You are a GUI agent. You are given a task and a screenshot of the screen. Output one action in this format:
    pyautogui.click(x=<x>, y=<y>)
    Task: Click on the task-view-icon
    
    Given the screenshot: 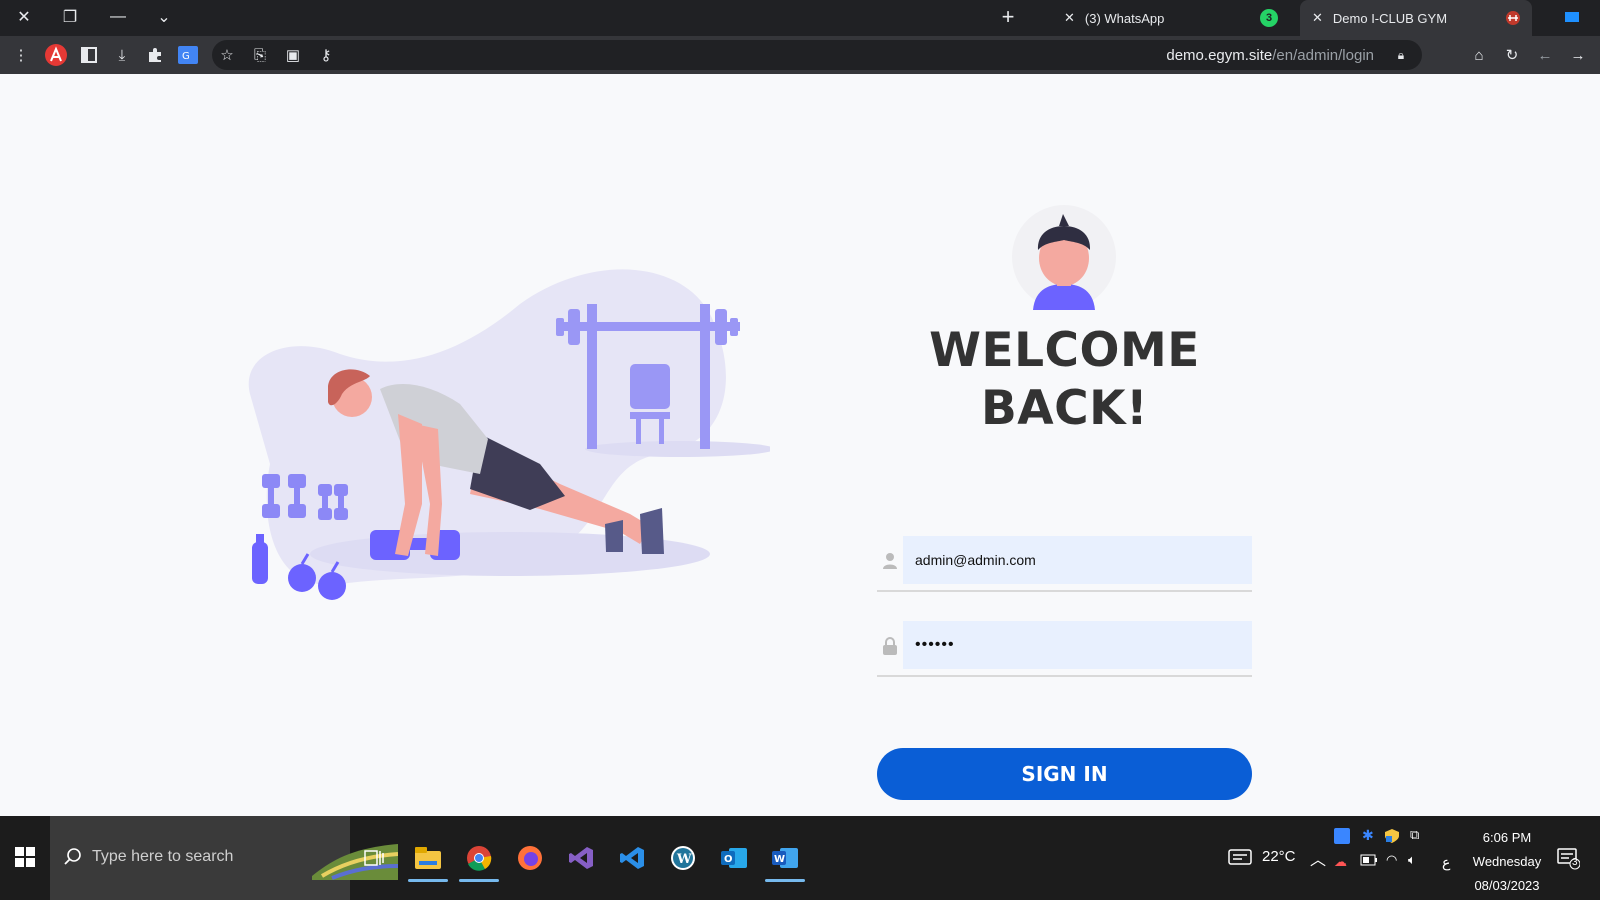 What is the action you would take?
    pyautogui.click(x=374, y=858)
    